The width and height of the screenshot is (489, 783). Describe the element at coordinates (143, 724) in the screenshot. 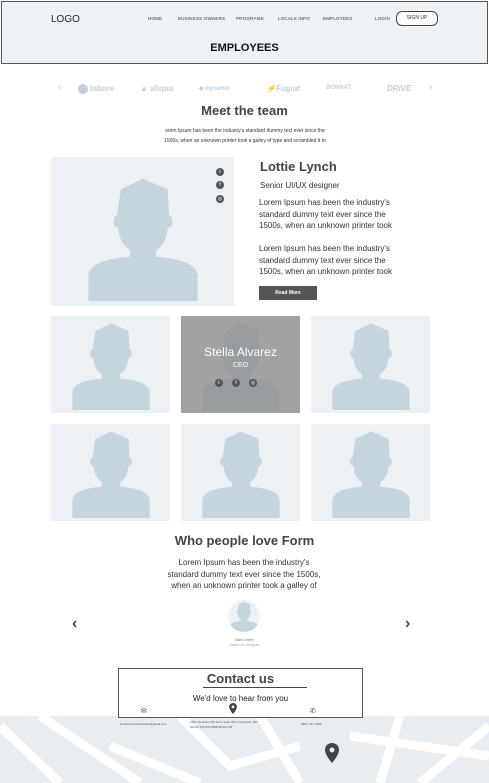

I see `contact-email: businessconsultantsllc@gmail.com` at that location.